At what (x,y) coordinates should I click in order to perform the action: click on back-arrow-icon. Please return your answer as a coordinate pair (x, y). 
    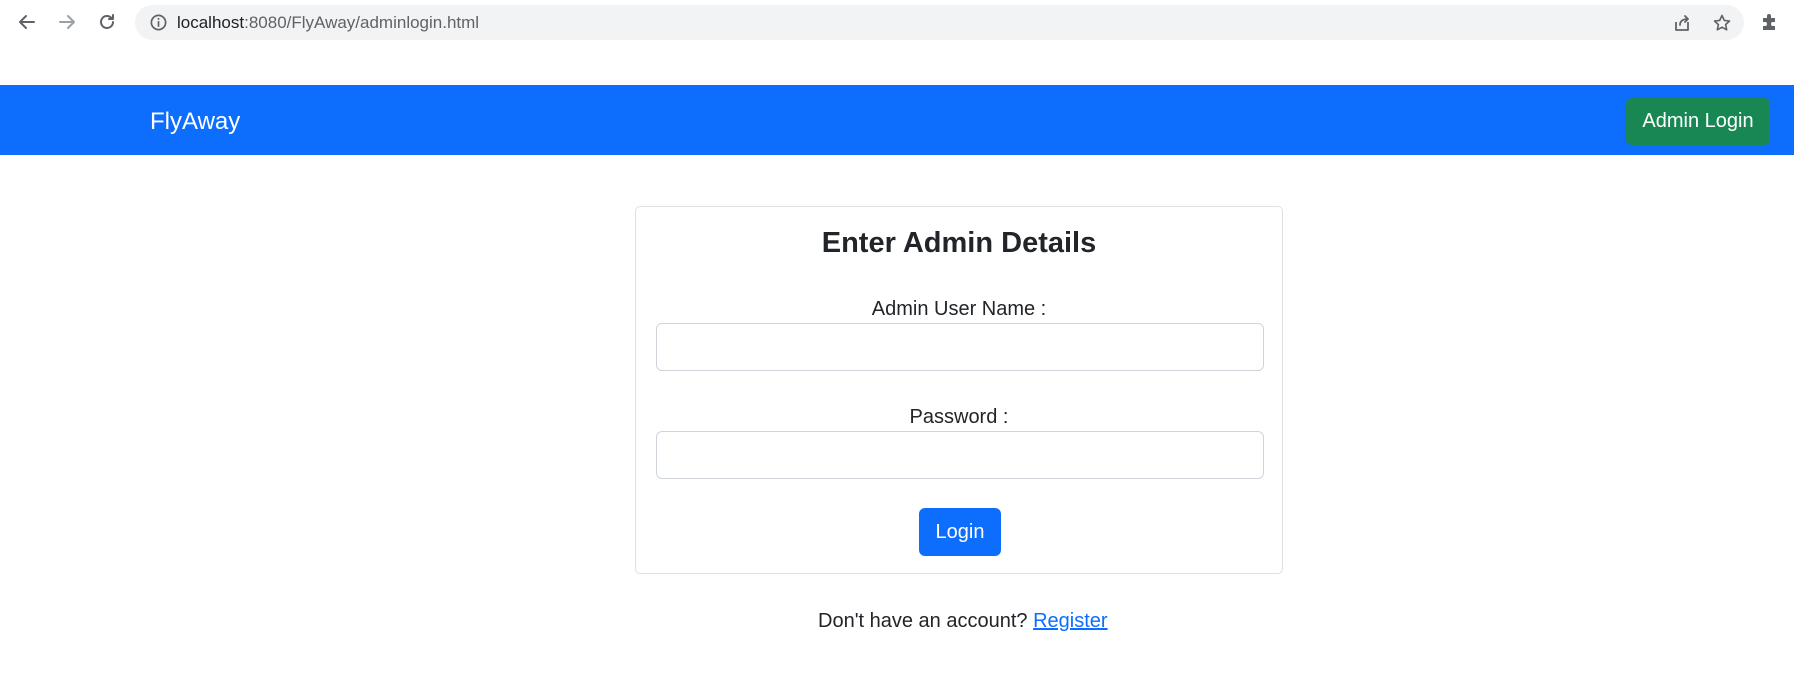
    Looking at the image, I should click on (27, 22).